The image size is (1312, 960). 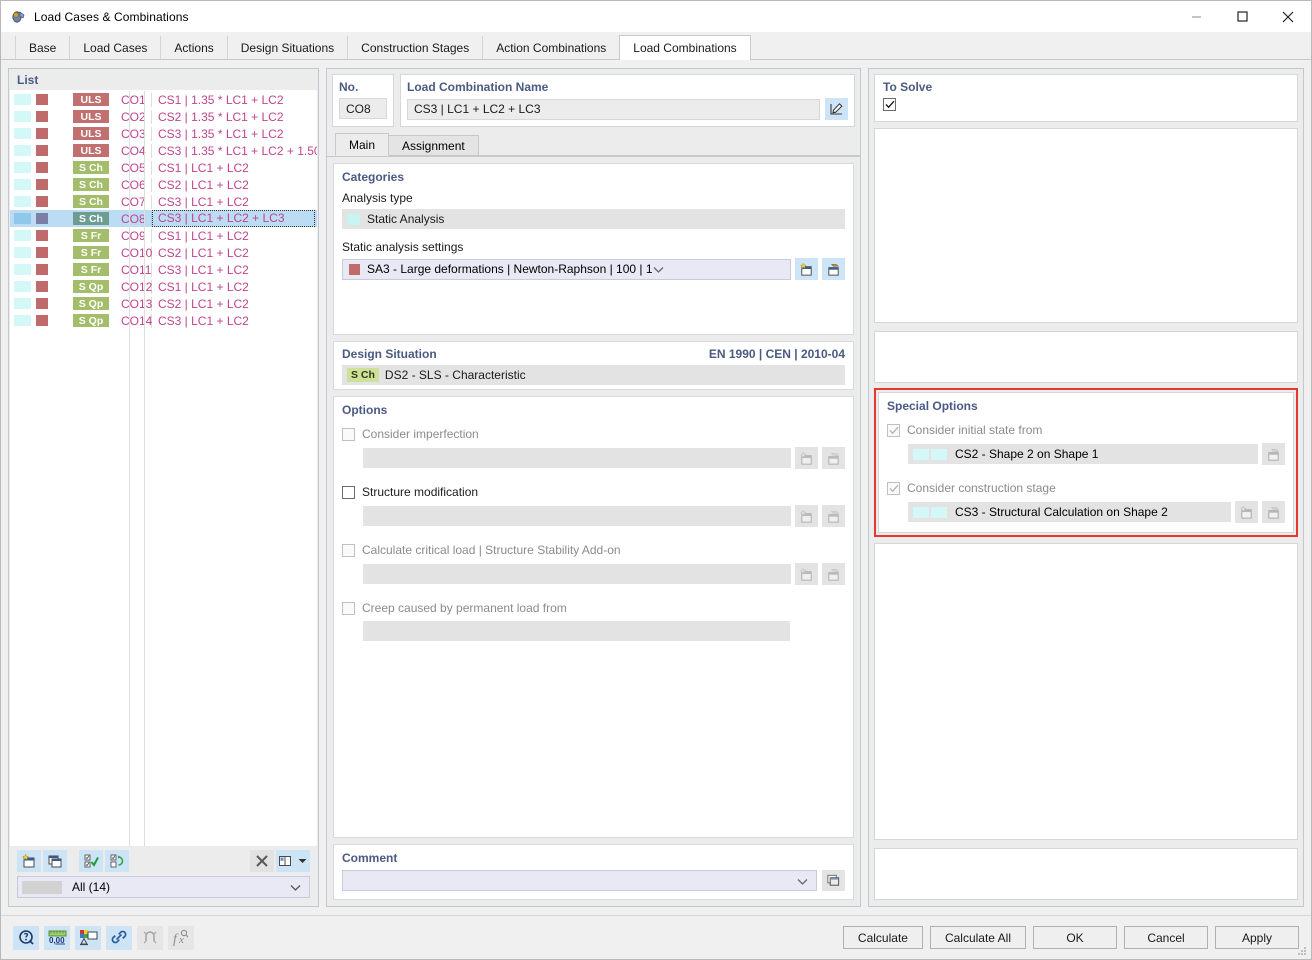 I want to click on edit-initial-state-button, so click(x=1273, y=454).